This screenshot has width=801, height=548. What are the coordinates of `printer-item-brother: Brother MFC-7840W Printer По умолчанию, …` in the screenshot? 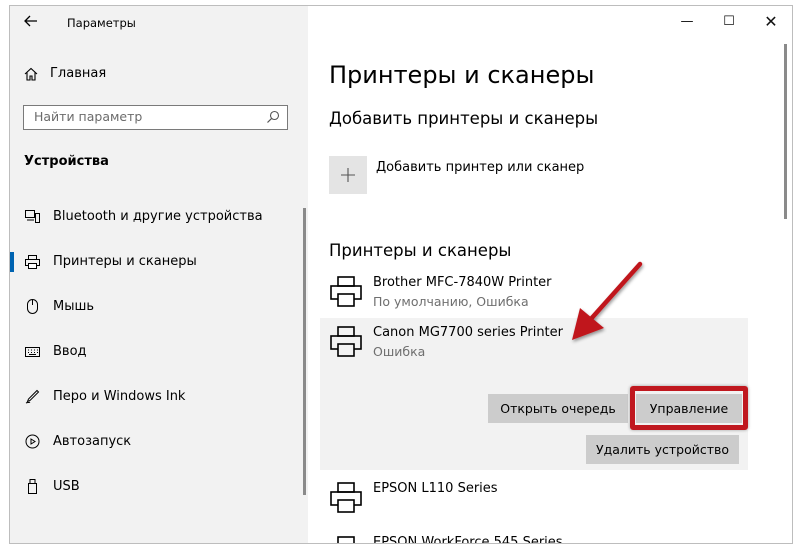 It's located at (534, 293).